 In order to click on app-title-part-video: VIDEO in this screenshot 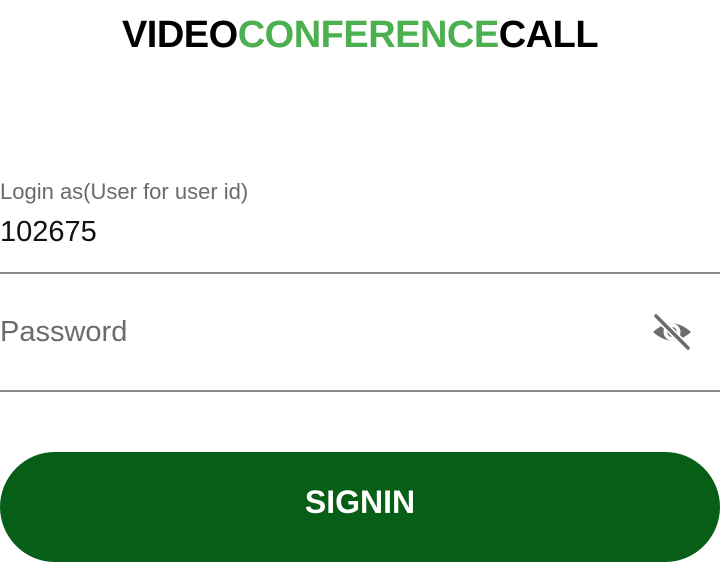, I will do `click(179, 35)`.